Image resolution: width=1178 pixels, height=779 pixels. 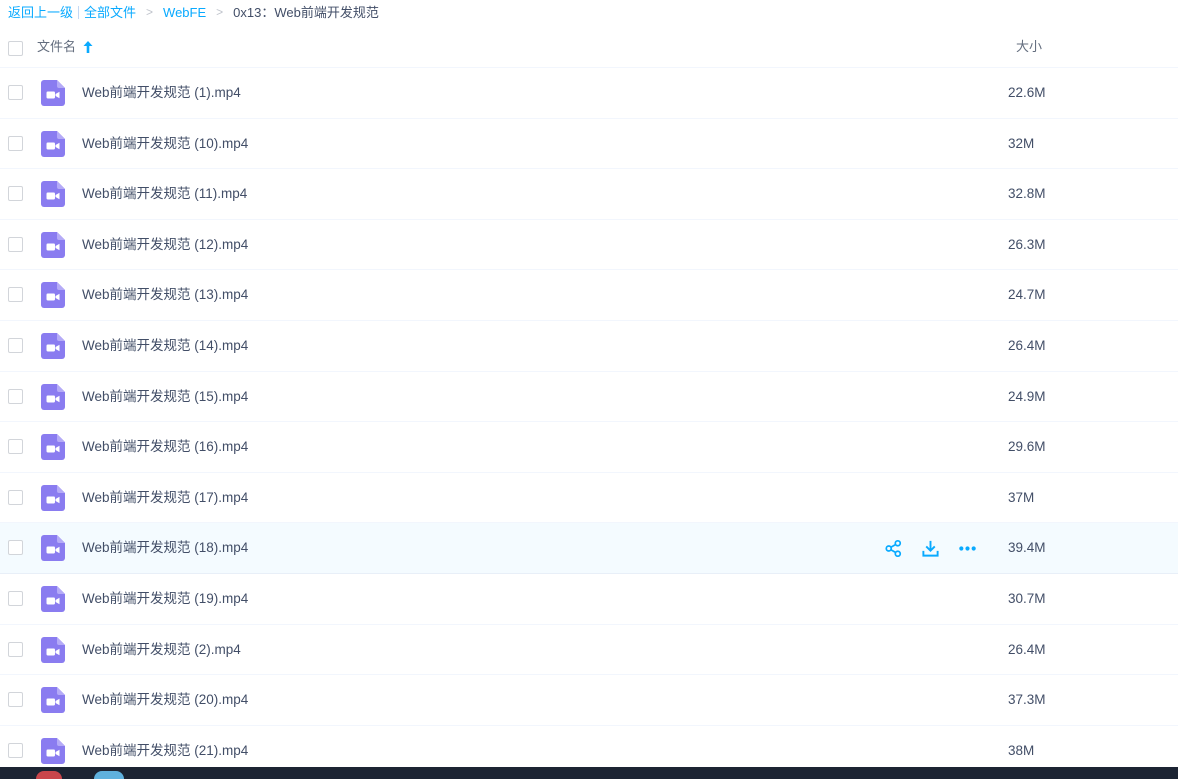 I want to click on file-row: Web前端开发规范 (20).mp4 37.3M, so click(x=589, y=700).